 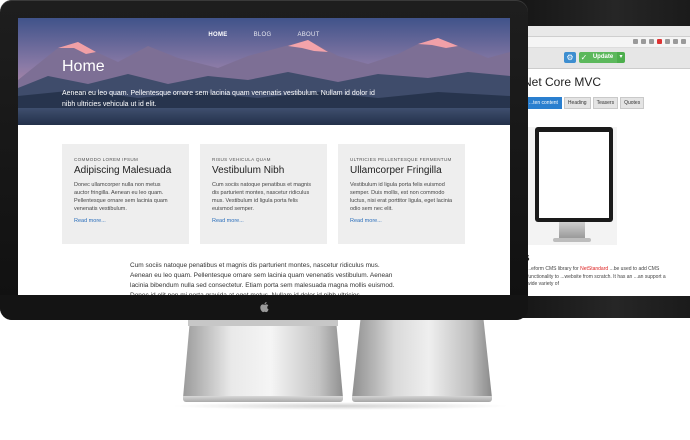 I want to click on check-icon: ✓, so click(x=584, y=57).